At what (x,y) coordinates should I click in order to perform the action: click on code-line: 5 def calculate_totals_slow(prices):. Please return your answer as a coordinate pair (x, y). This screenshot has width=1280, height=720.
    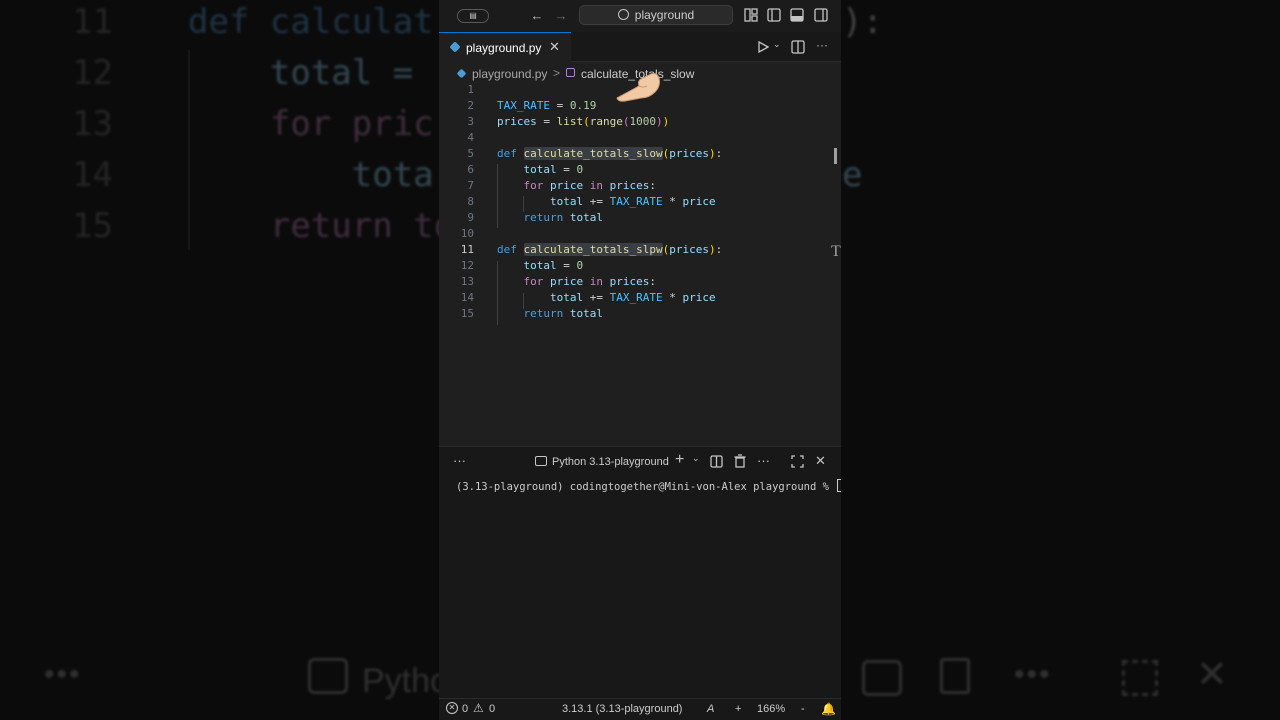
    Looking at the image, I should click on (634, 154).